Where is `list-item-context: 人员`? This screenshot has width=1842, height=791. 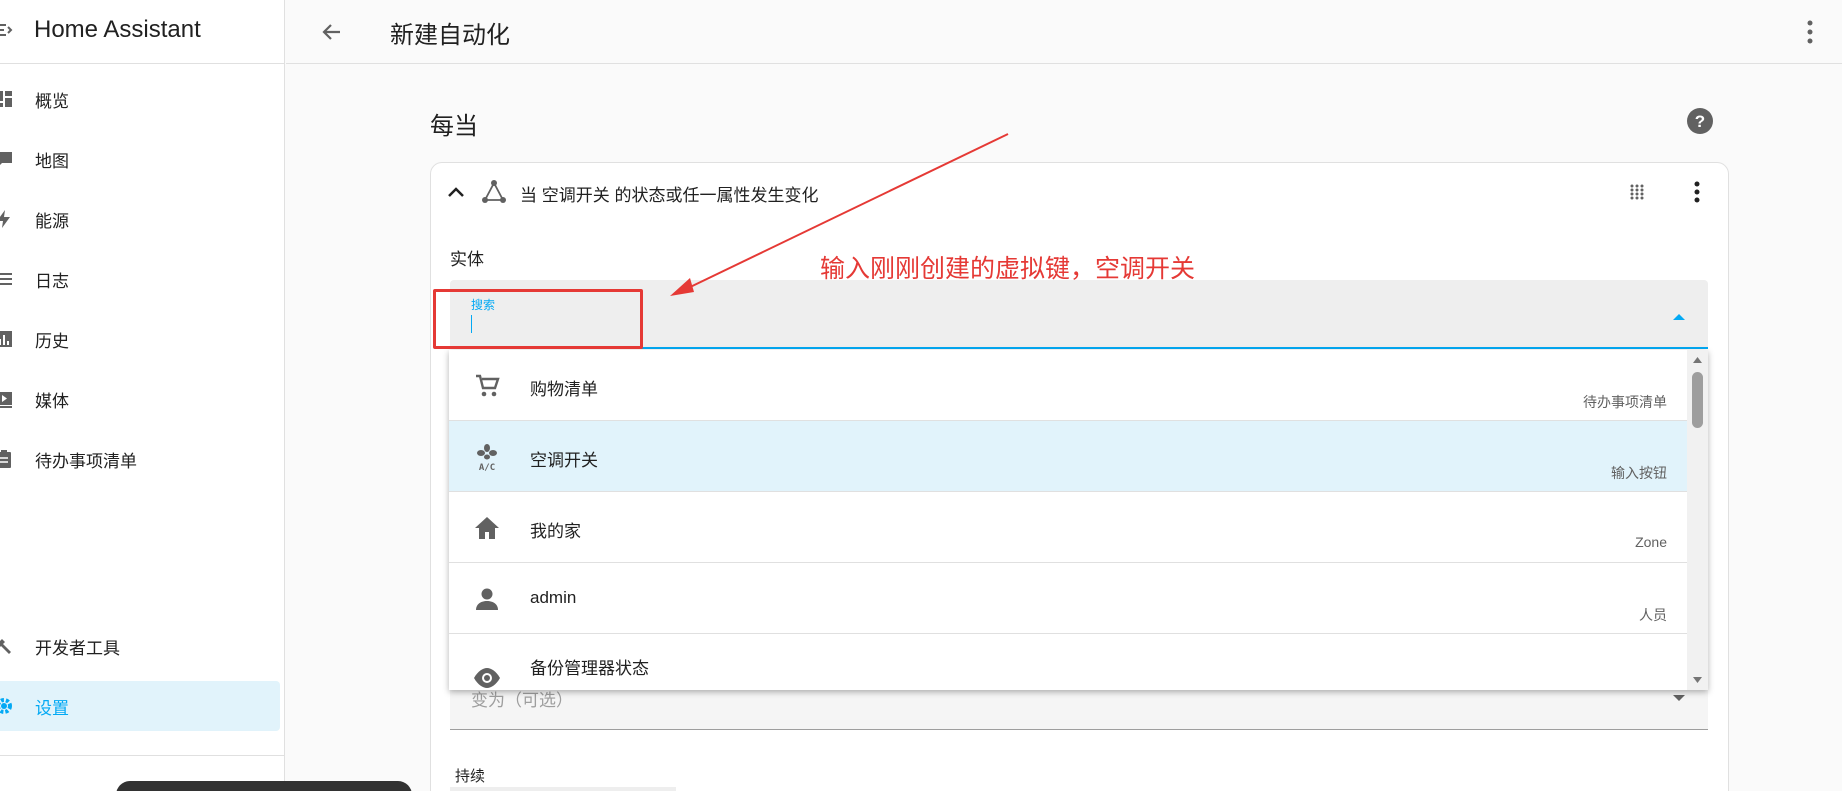
list-item-context: 人员 is located at coordinates (1653, 615).